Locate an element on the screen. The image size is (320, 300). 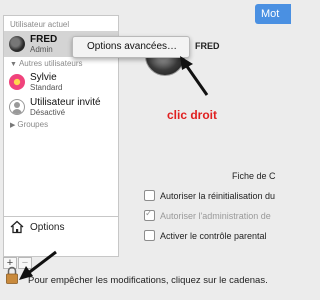
user-name: FRED is located at coordinates (44, 39).